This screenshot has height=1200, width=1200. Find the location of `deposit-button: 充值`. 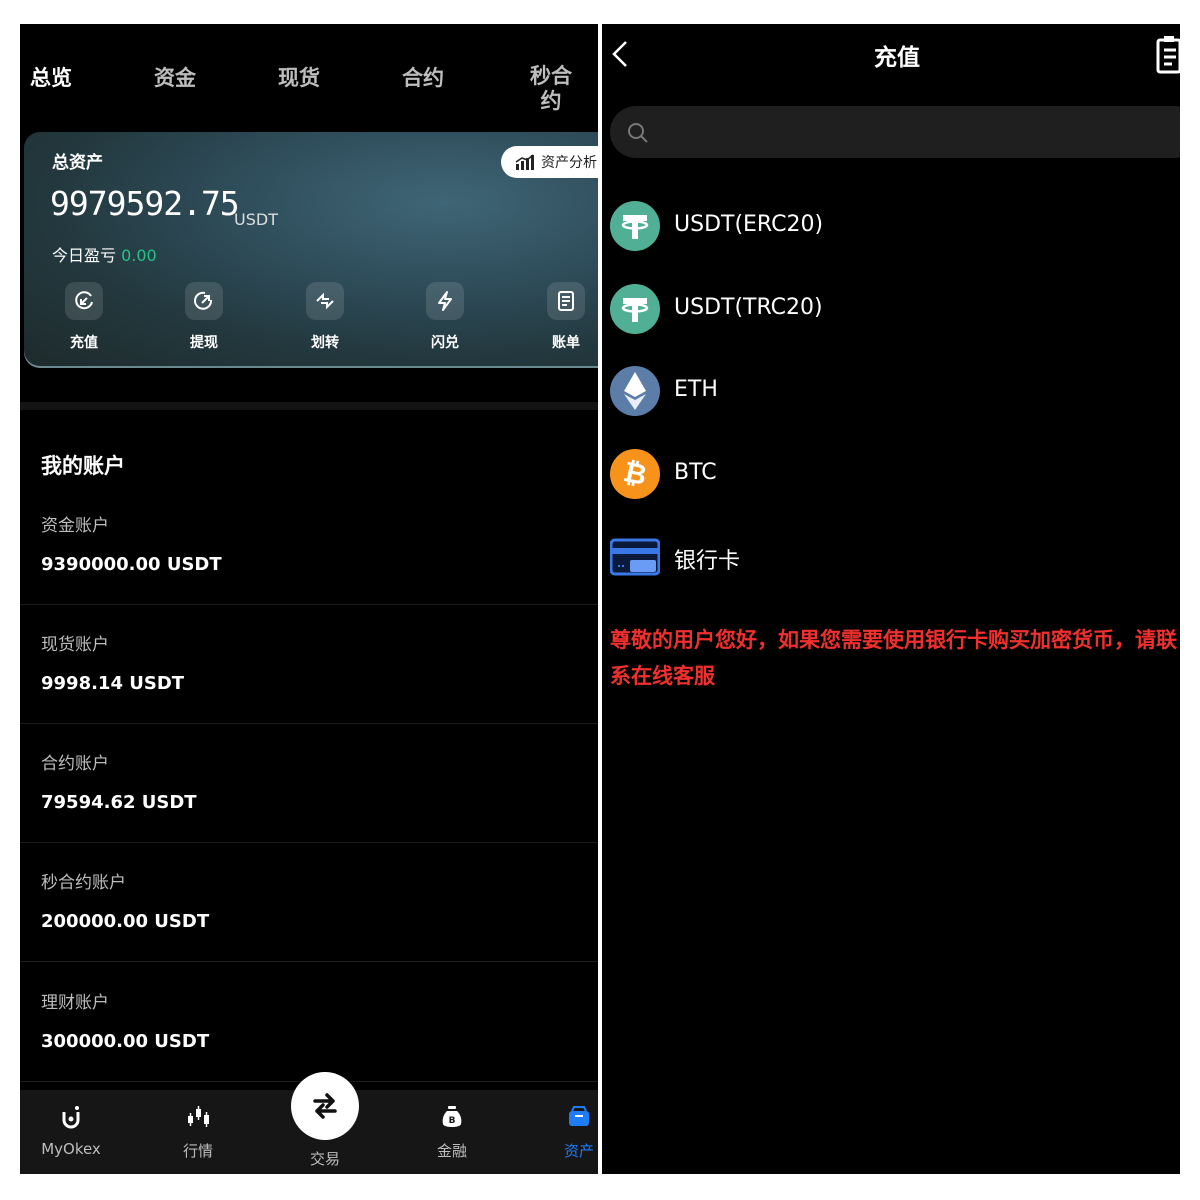

deposit-button: 充值 is located at coordinates (84, 317).